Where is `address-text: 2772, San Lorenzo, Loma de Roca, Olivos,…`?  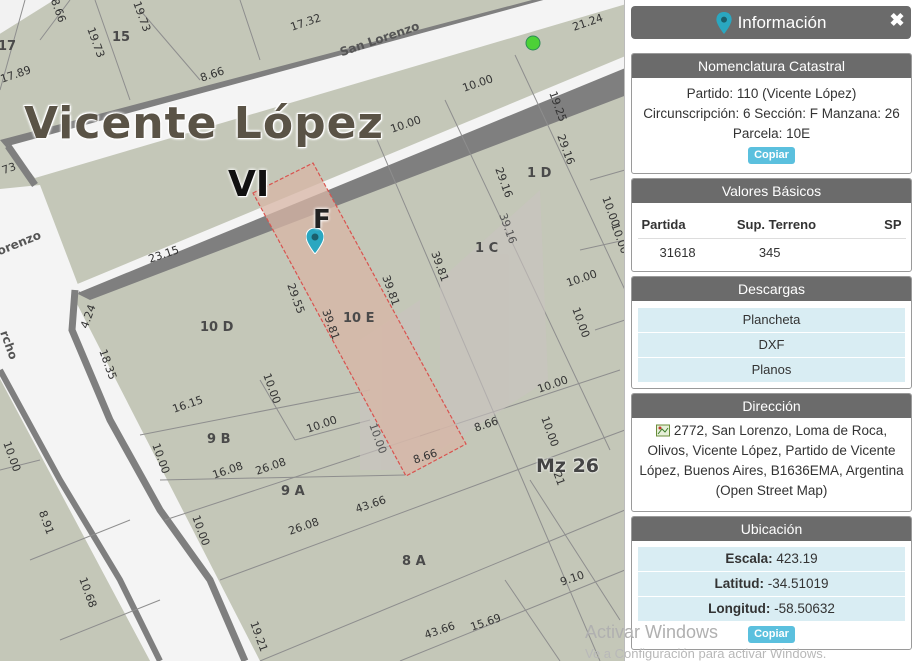
address-text: 2772, San Lorenzo, Loma de Roca, Olivos,… is located at coordinates (771, 460).